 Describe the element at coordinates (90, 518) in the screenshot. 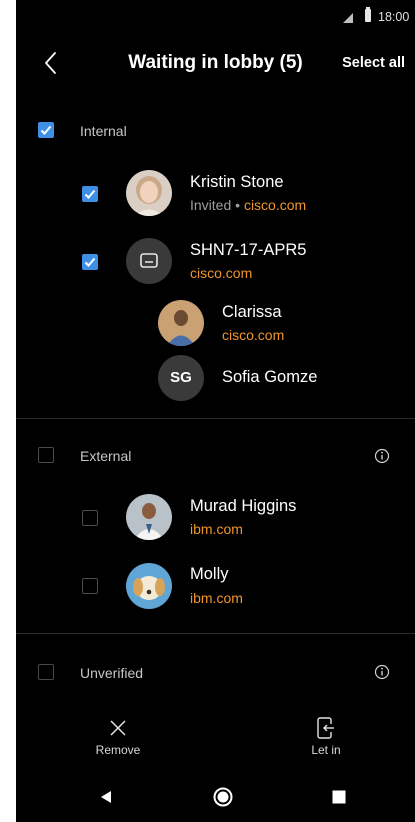

I see `participant-checkbox-murad-higgins` at that location.